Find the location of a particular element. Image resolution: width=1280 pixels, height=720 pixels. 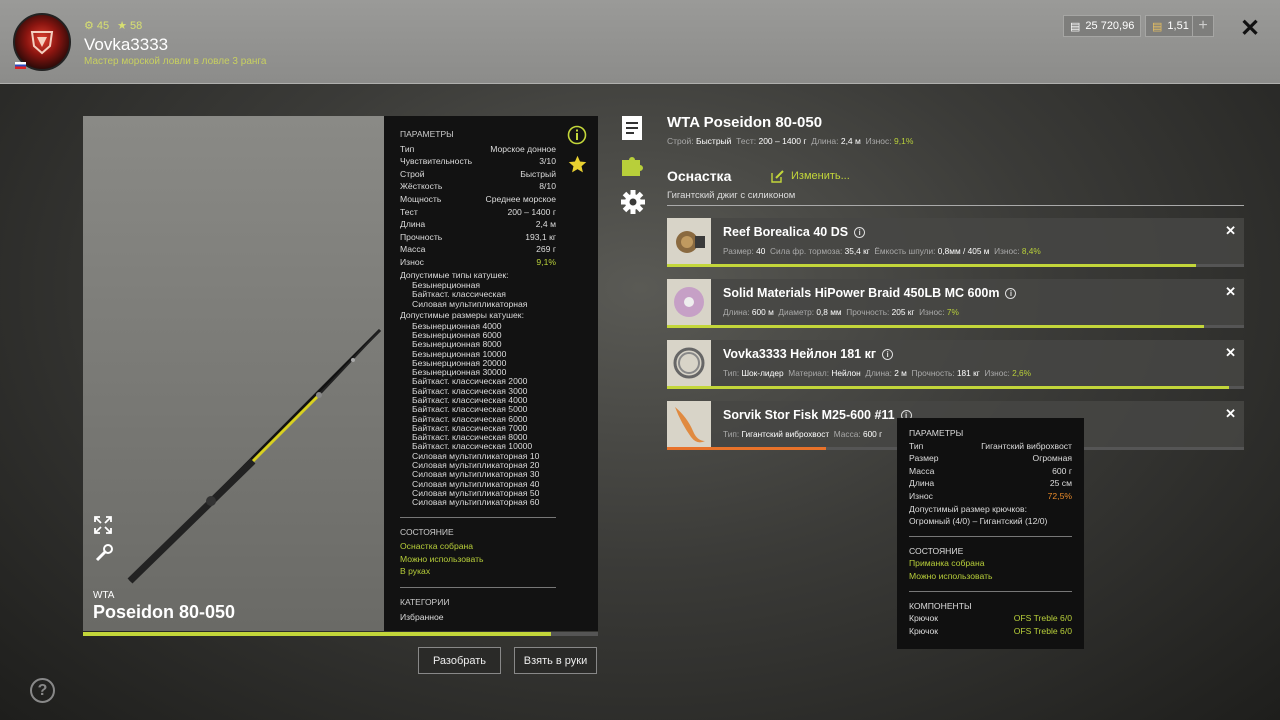

param-row: Чувствительность 3/10 is located at coordinates (478, 161).